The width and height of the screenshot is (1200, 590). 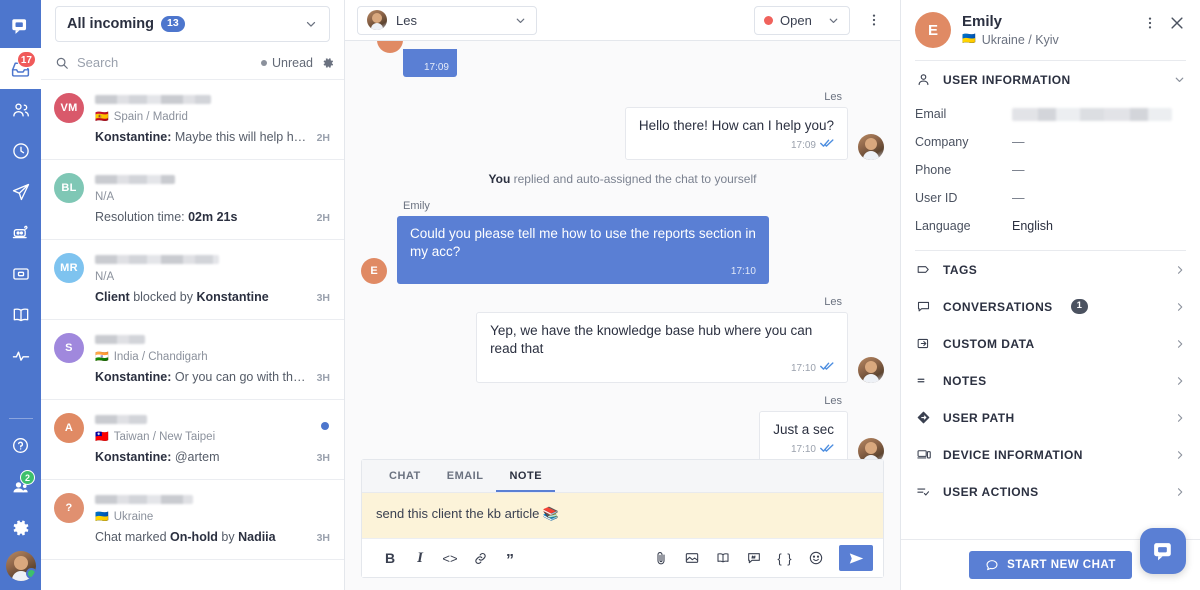 I want to click on sidebar-item-inbox: 17, so click(x=20, y=68).